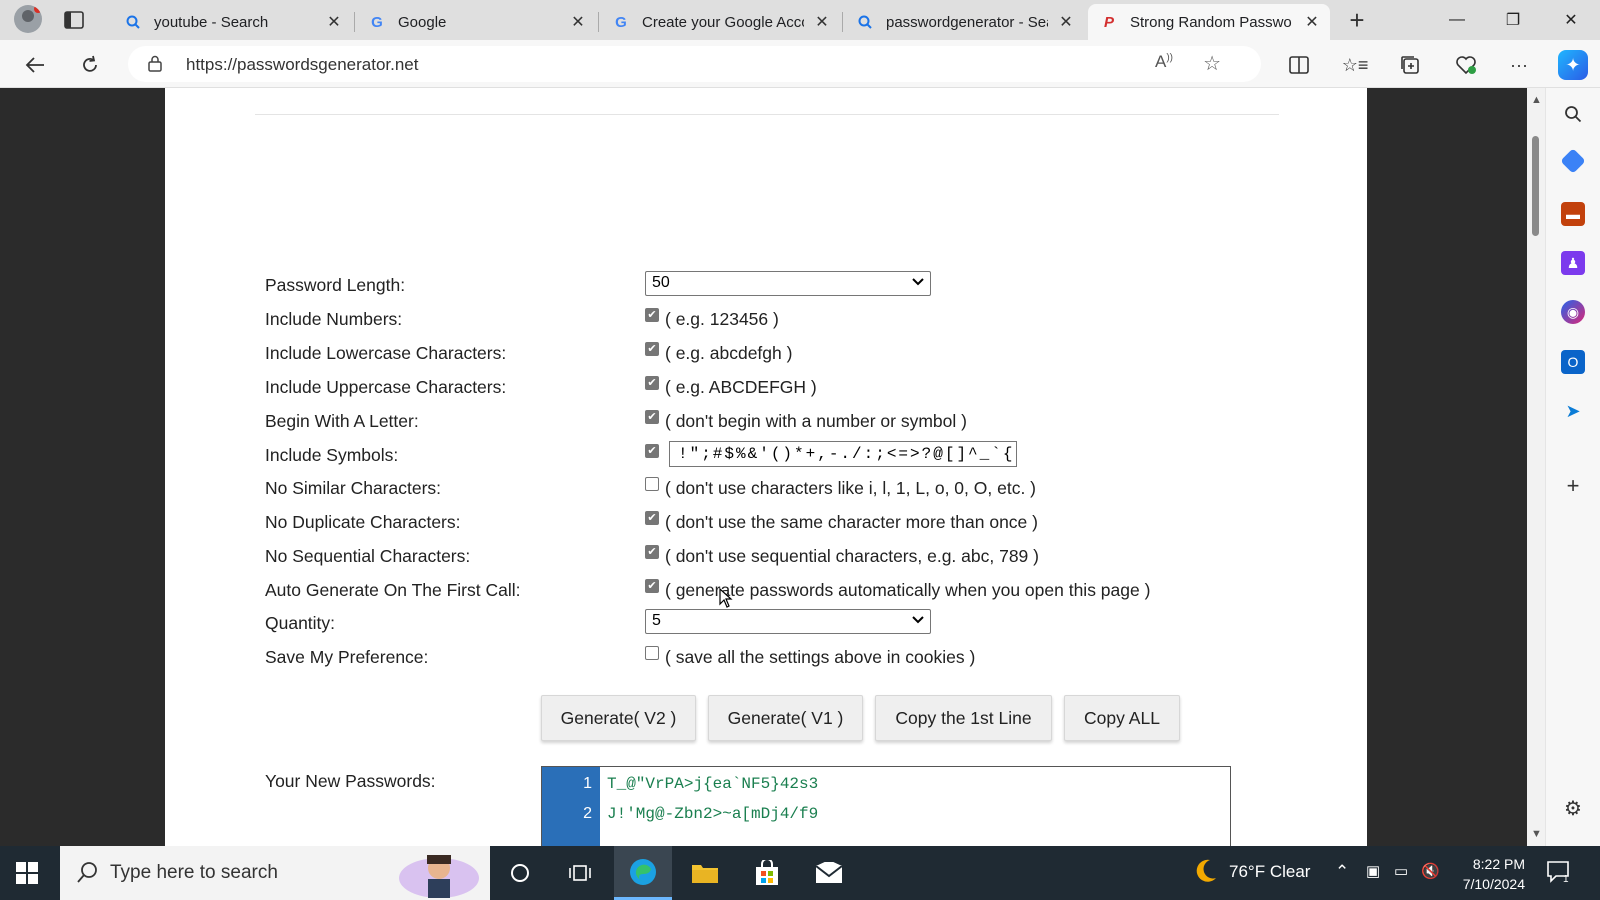  Describe the element at coordinates (652, 653) in the screenshot. I see `save-preference-checkbox` at that location.